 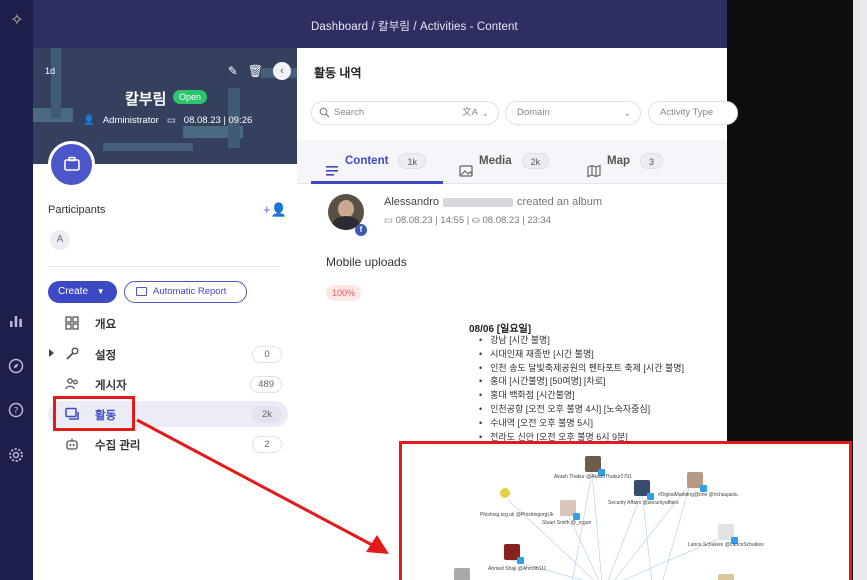 I want to click on redacted-name, so click(x=478, y=202).